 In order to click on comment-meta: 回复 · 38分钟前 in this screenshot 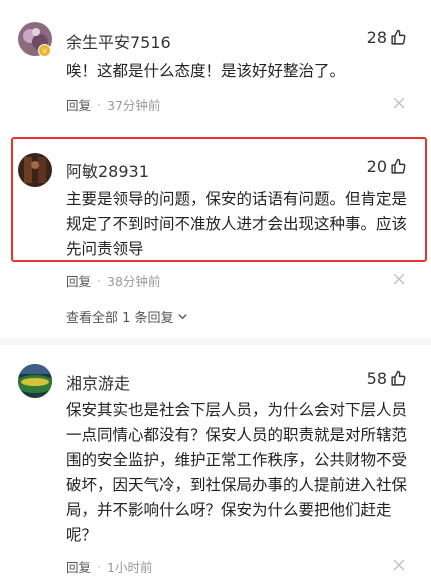, I will do `click(113, 280)`.